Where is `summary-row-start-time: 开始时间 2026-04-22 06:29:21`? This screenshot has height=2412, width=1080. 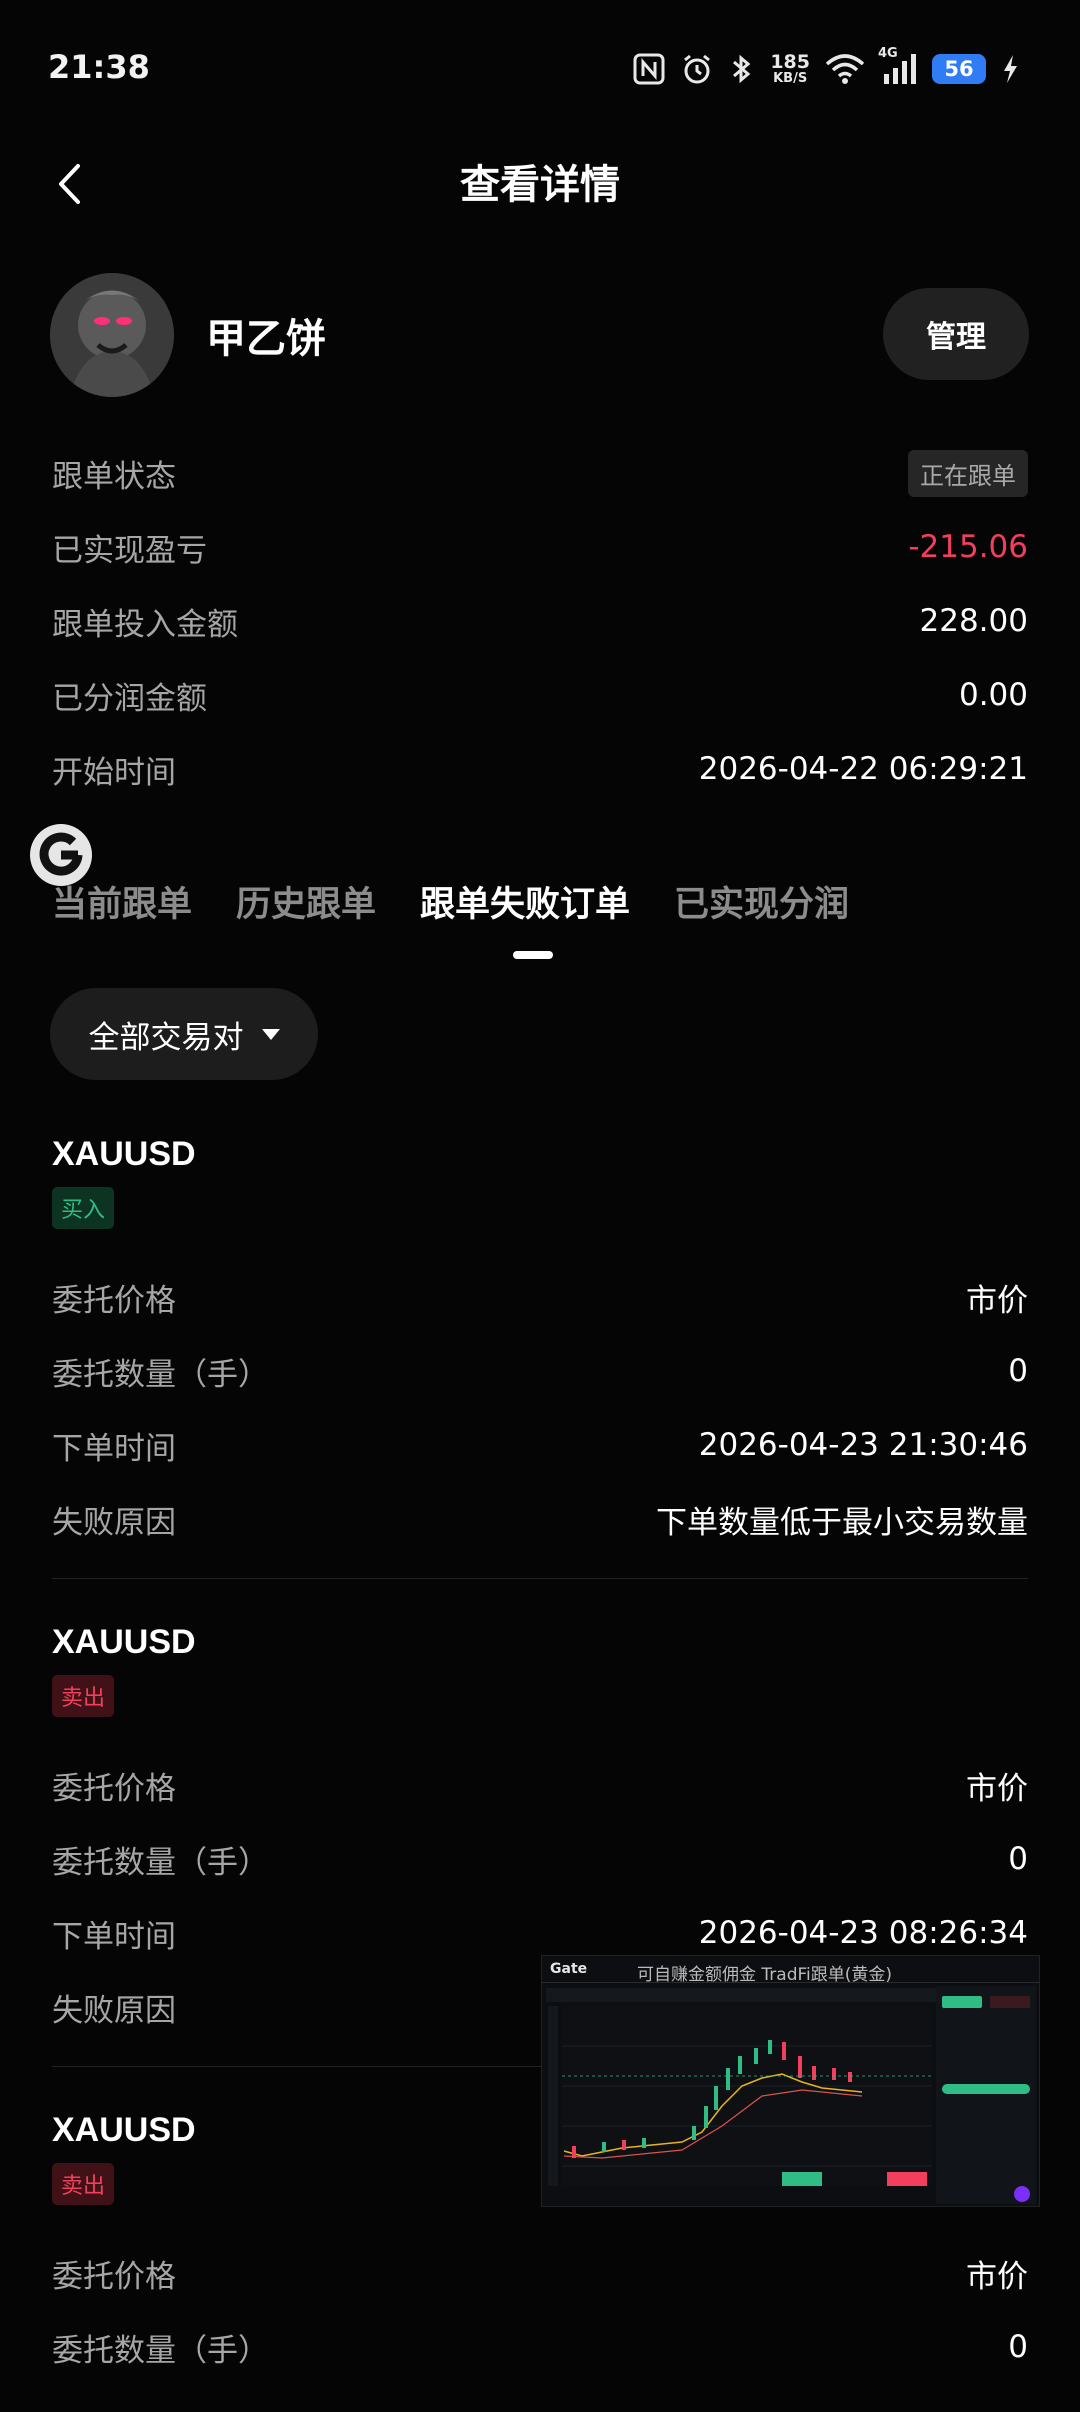
summary-row-start-time: 开始时间 2026-04-22 06:29:21 is located at coordinates (540, 769).